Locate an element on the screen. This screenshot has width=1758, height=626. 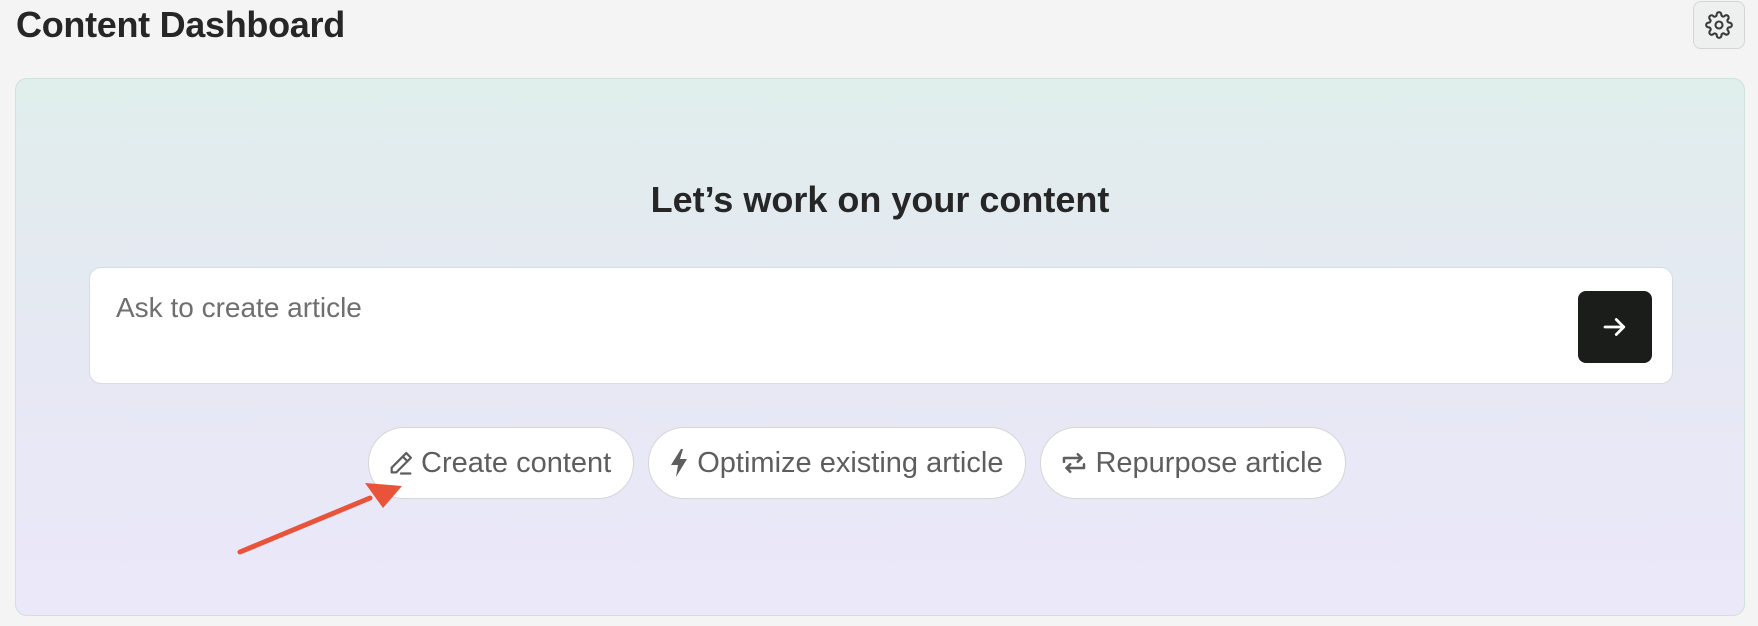
create-content-label: Create content is located at coordinates (516, 462).